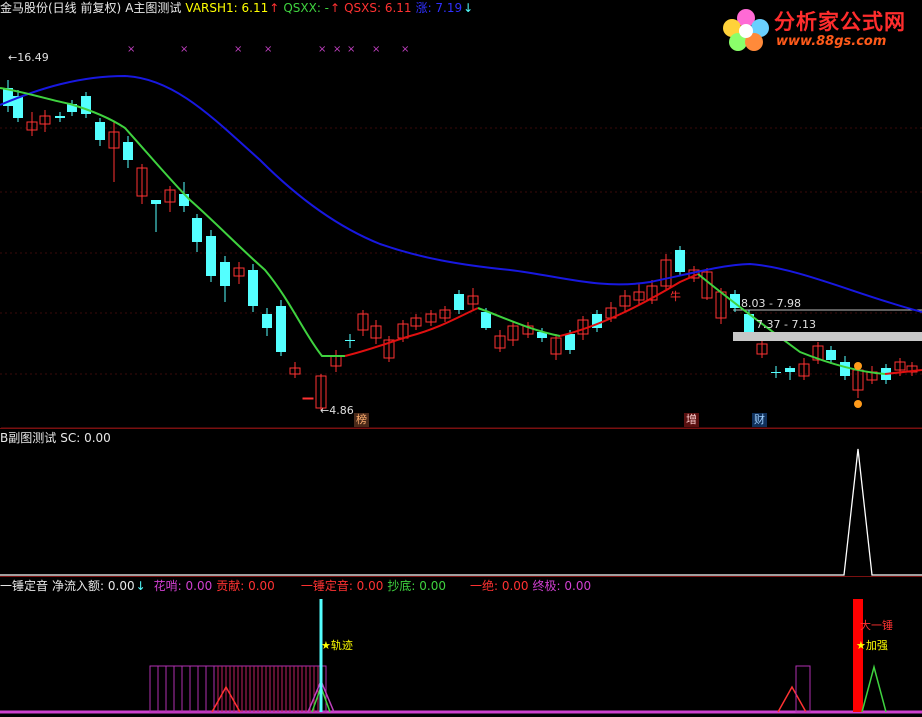 This screenshot has height=717, width=922. What do you see at coordinates (361, 420) in the screenshot?
I see `tag-bang: 榜` at bounding box center [361, 420].